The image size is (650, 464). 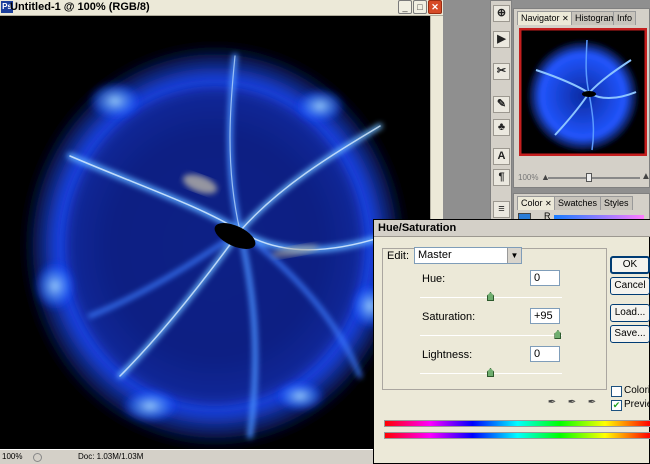 I want to click on tab-styles: Styles, so click(x=616, y=203).